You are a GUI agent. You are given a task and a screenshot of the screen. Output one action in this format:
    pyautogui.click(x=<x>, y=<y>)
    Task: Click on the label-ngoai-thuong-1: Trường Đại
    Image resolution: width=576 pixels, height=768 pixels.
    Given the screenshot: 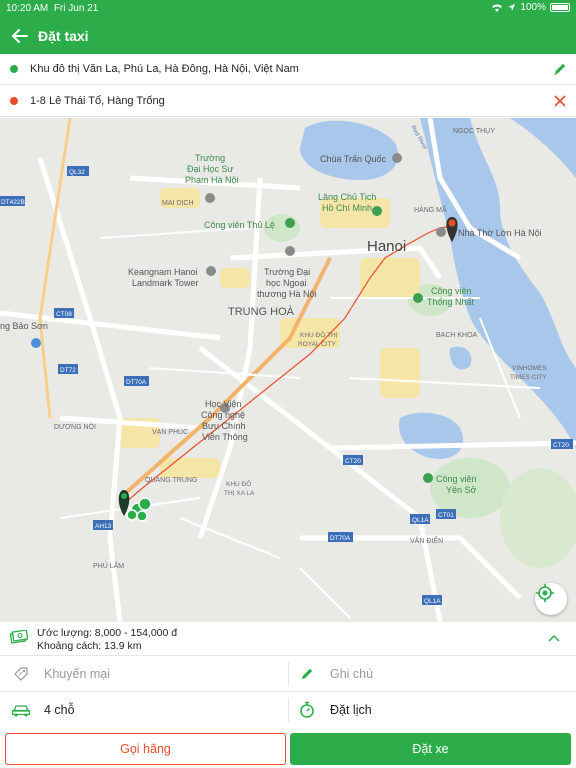 What is the action you would take?
    pyautogui.click(x=287, y=272)
    